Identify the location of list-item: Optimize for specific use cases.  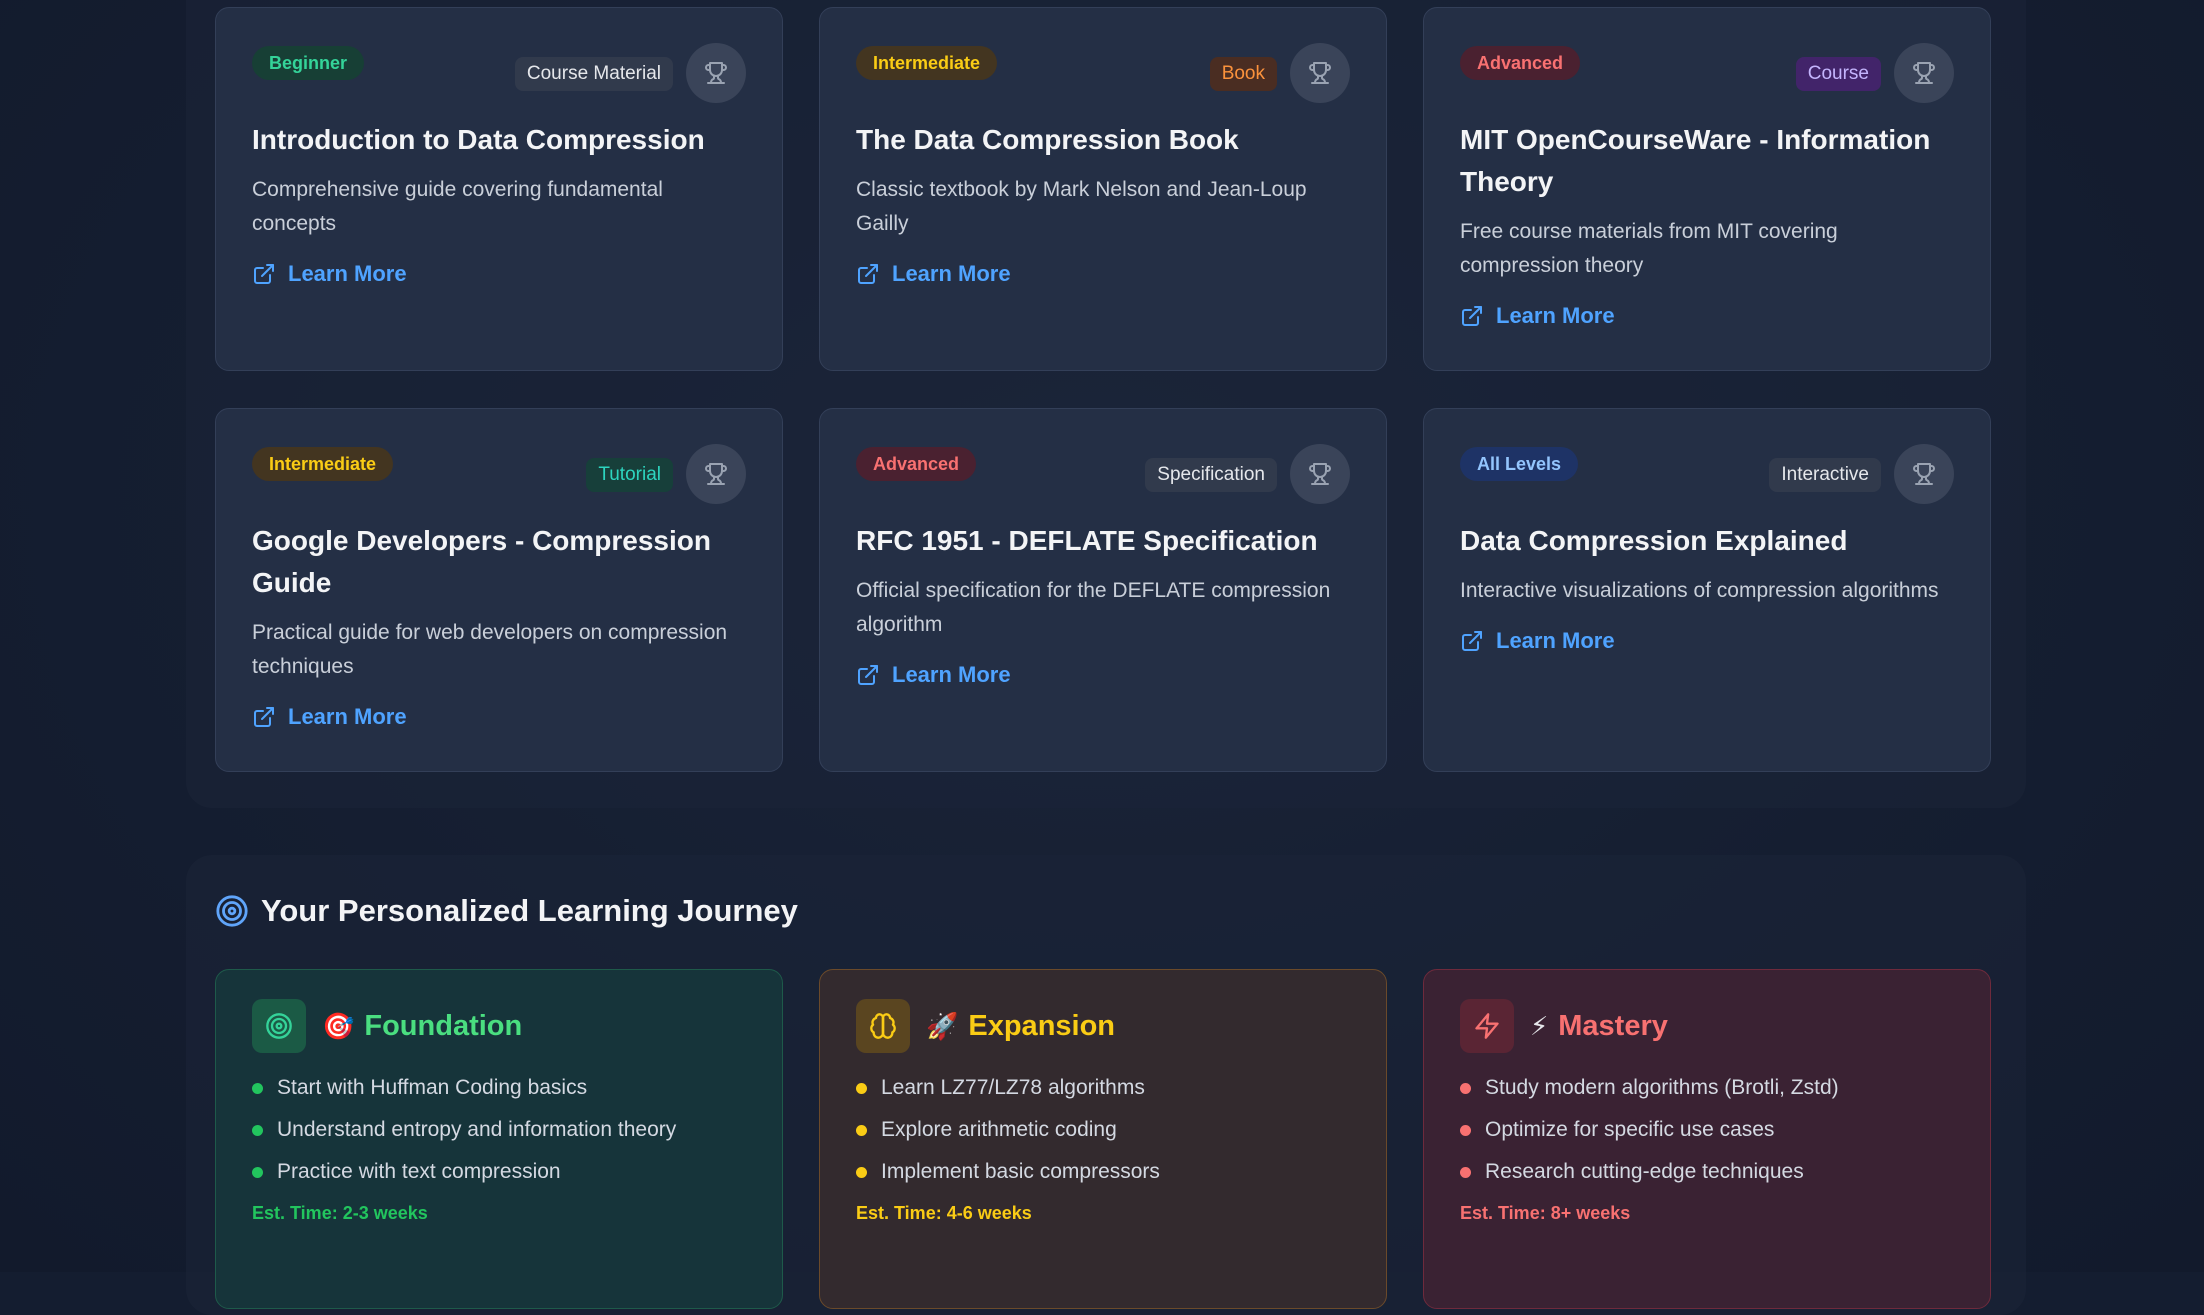
(1707, 1130).